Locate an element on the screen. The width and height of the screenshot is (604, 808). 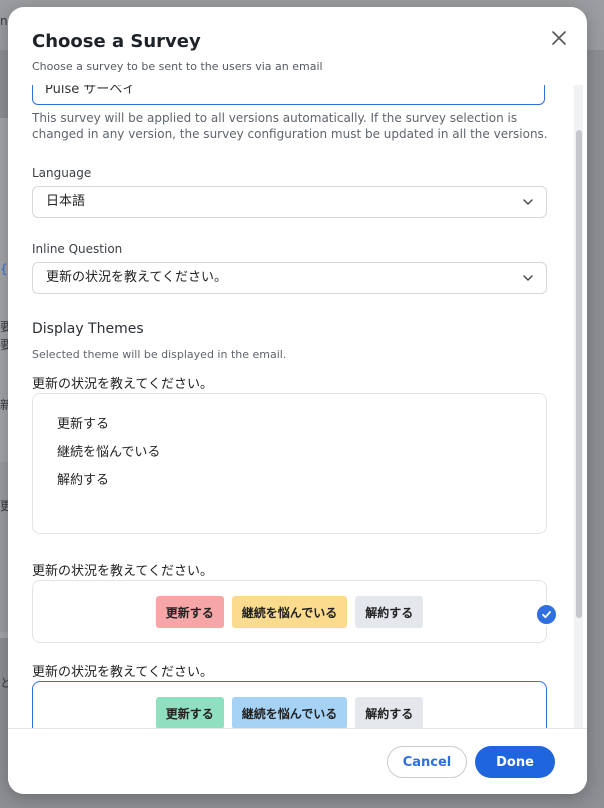
inline-question-label: Inline Question is located at coordinates (77, 249).